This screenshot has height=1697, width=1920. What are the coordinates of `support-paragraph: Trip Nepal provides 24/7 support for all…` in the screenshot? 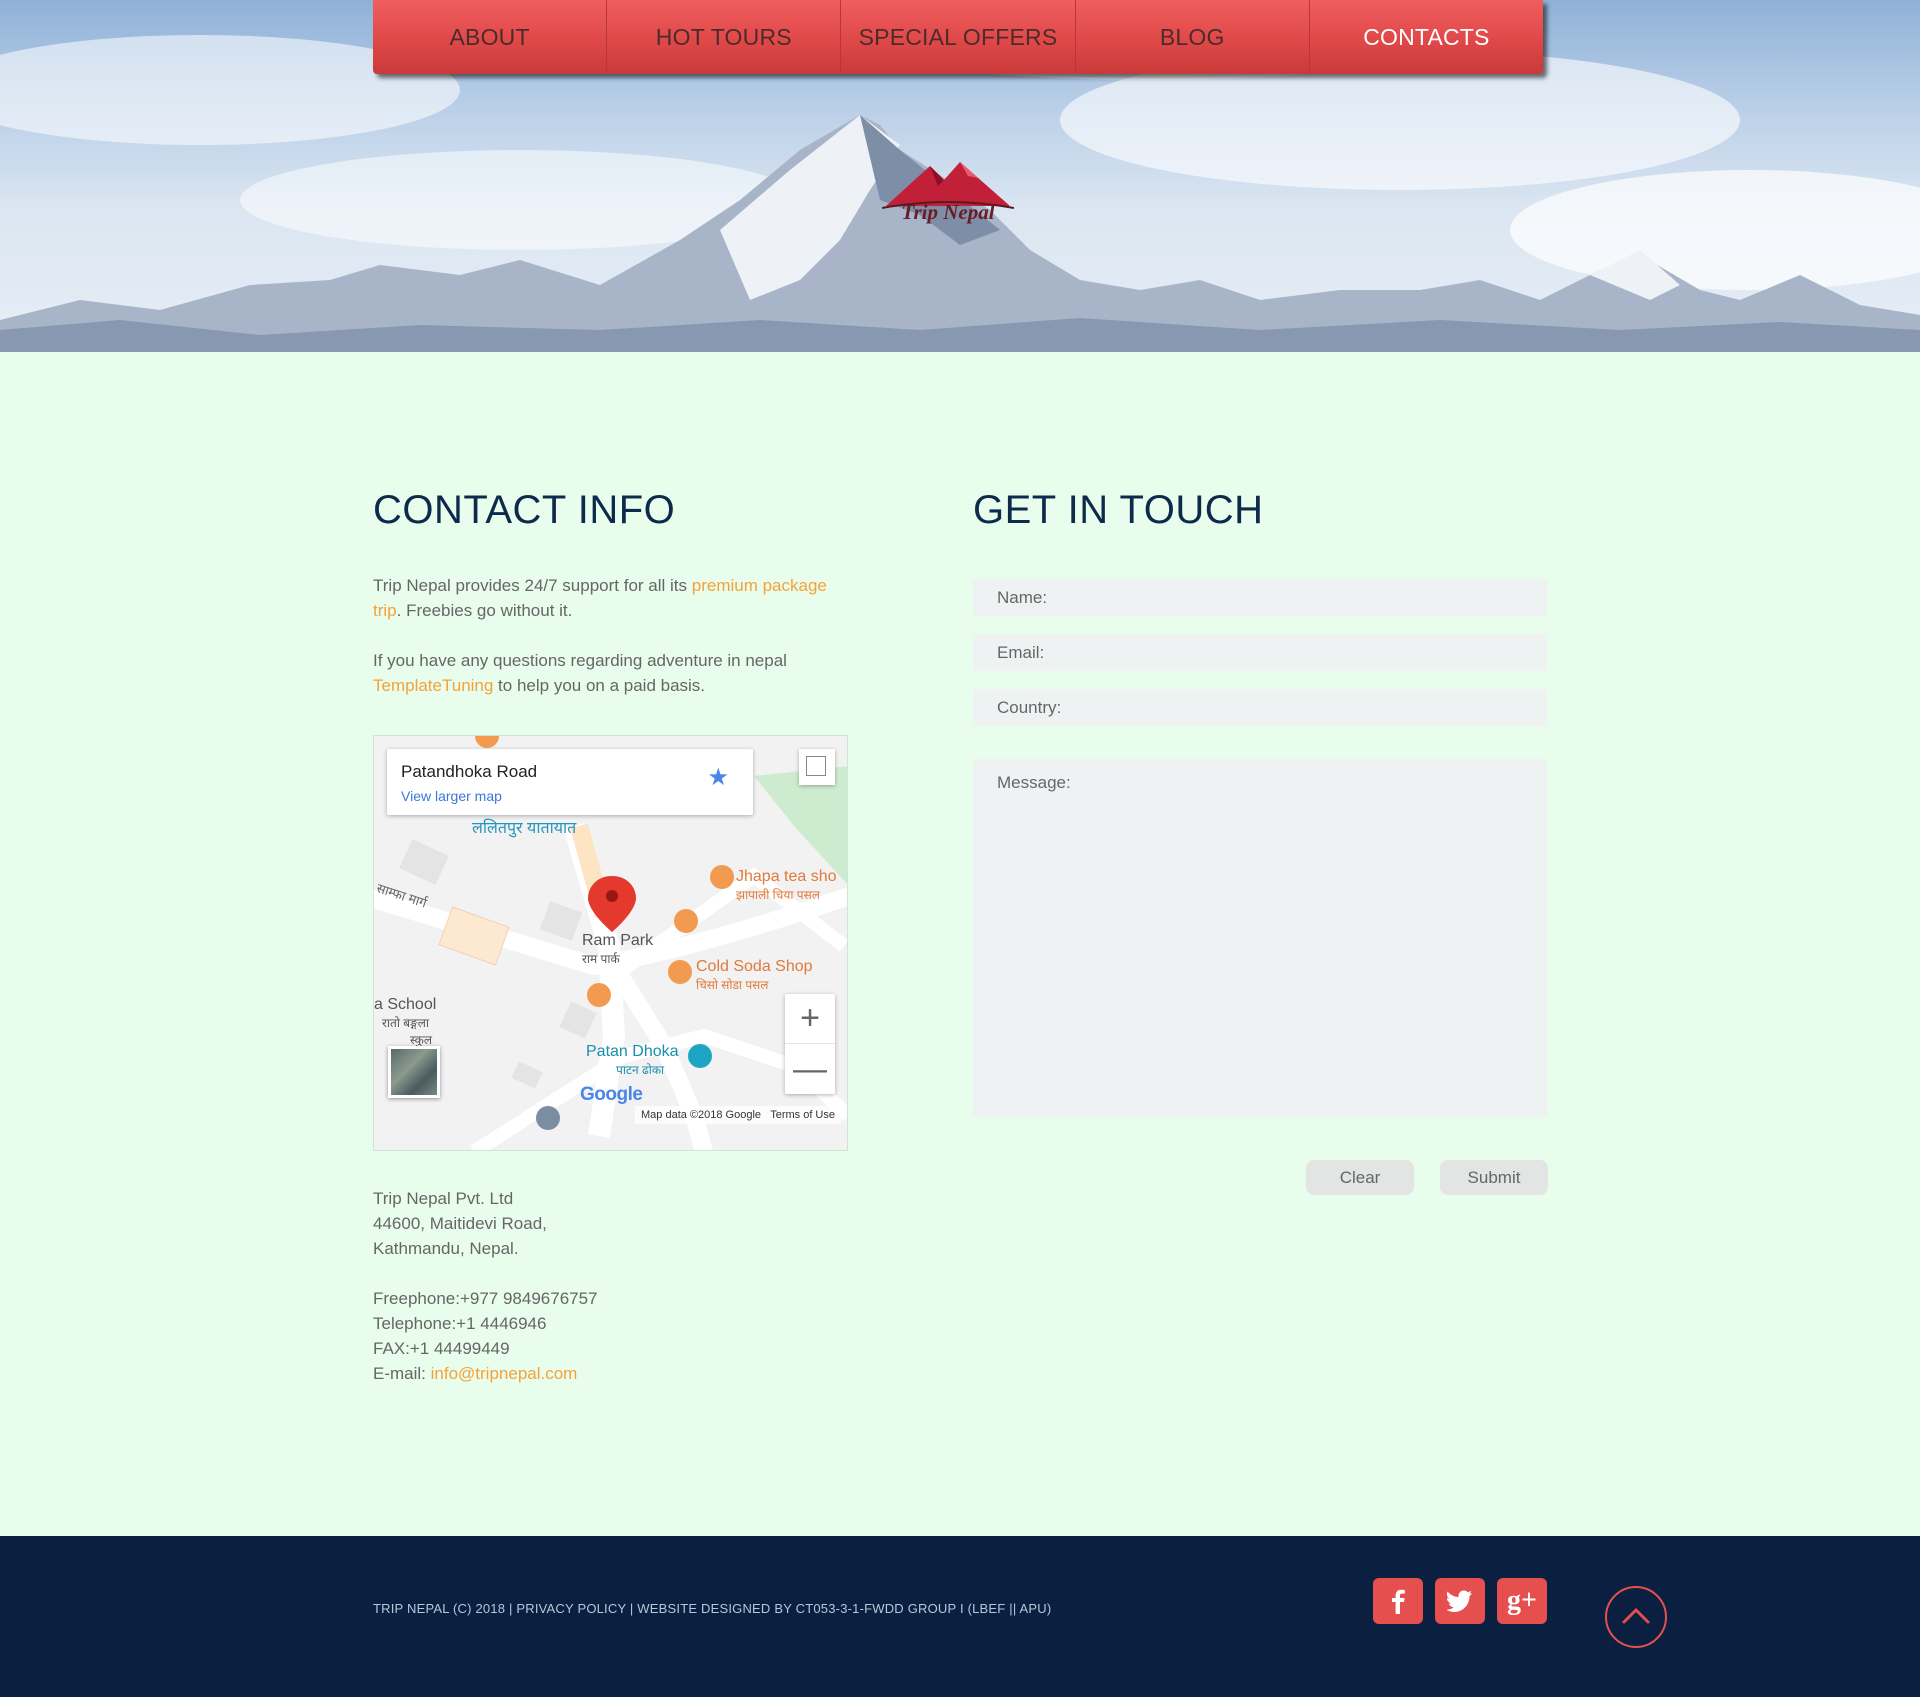 It's located at (613, 598).